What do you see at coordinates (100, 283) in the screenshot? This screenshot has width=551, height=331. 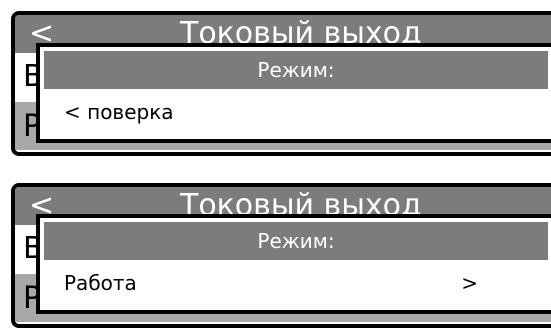 I see `mode-value: Работа` at bounding box center [100, 283].